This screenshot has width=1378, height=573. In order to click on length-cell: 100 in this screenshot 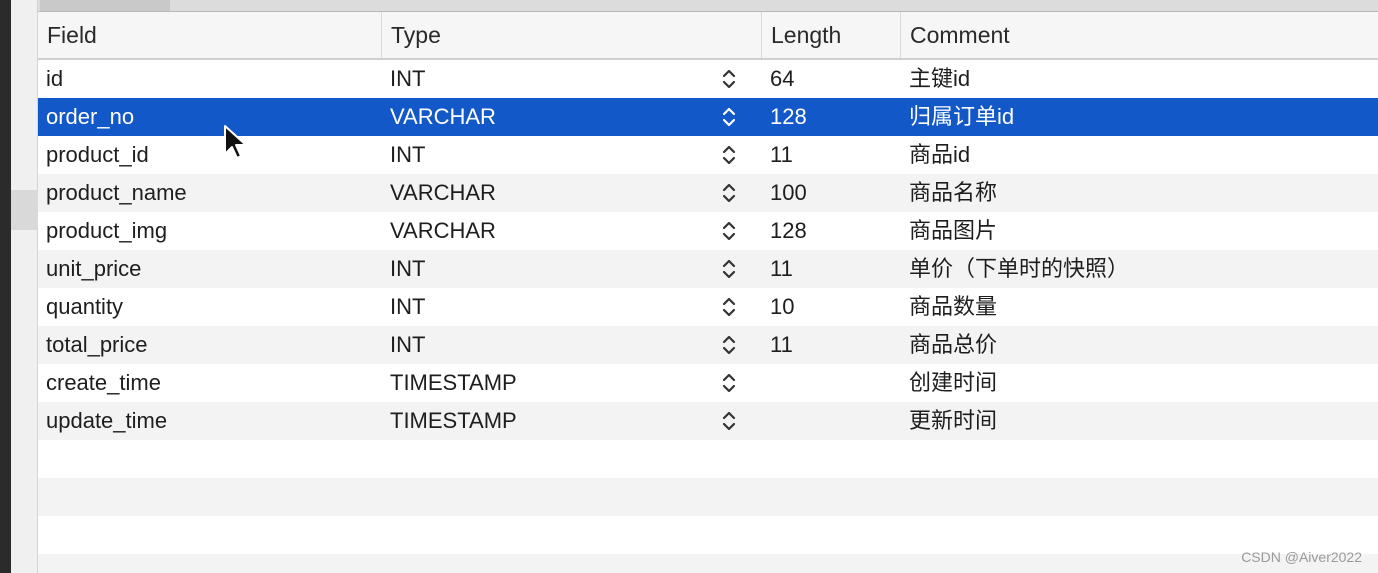, I will do `click(788, 193)`.